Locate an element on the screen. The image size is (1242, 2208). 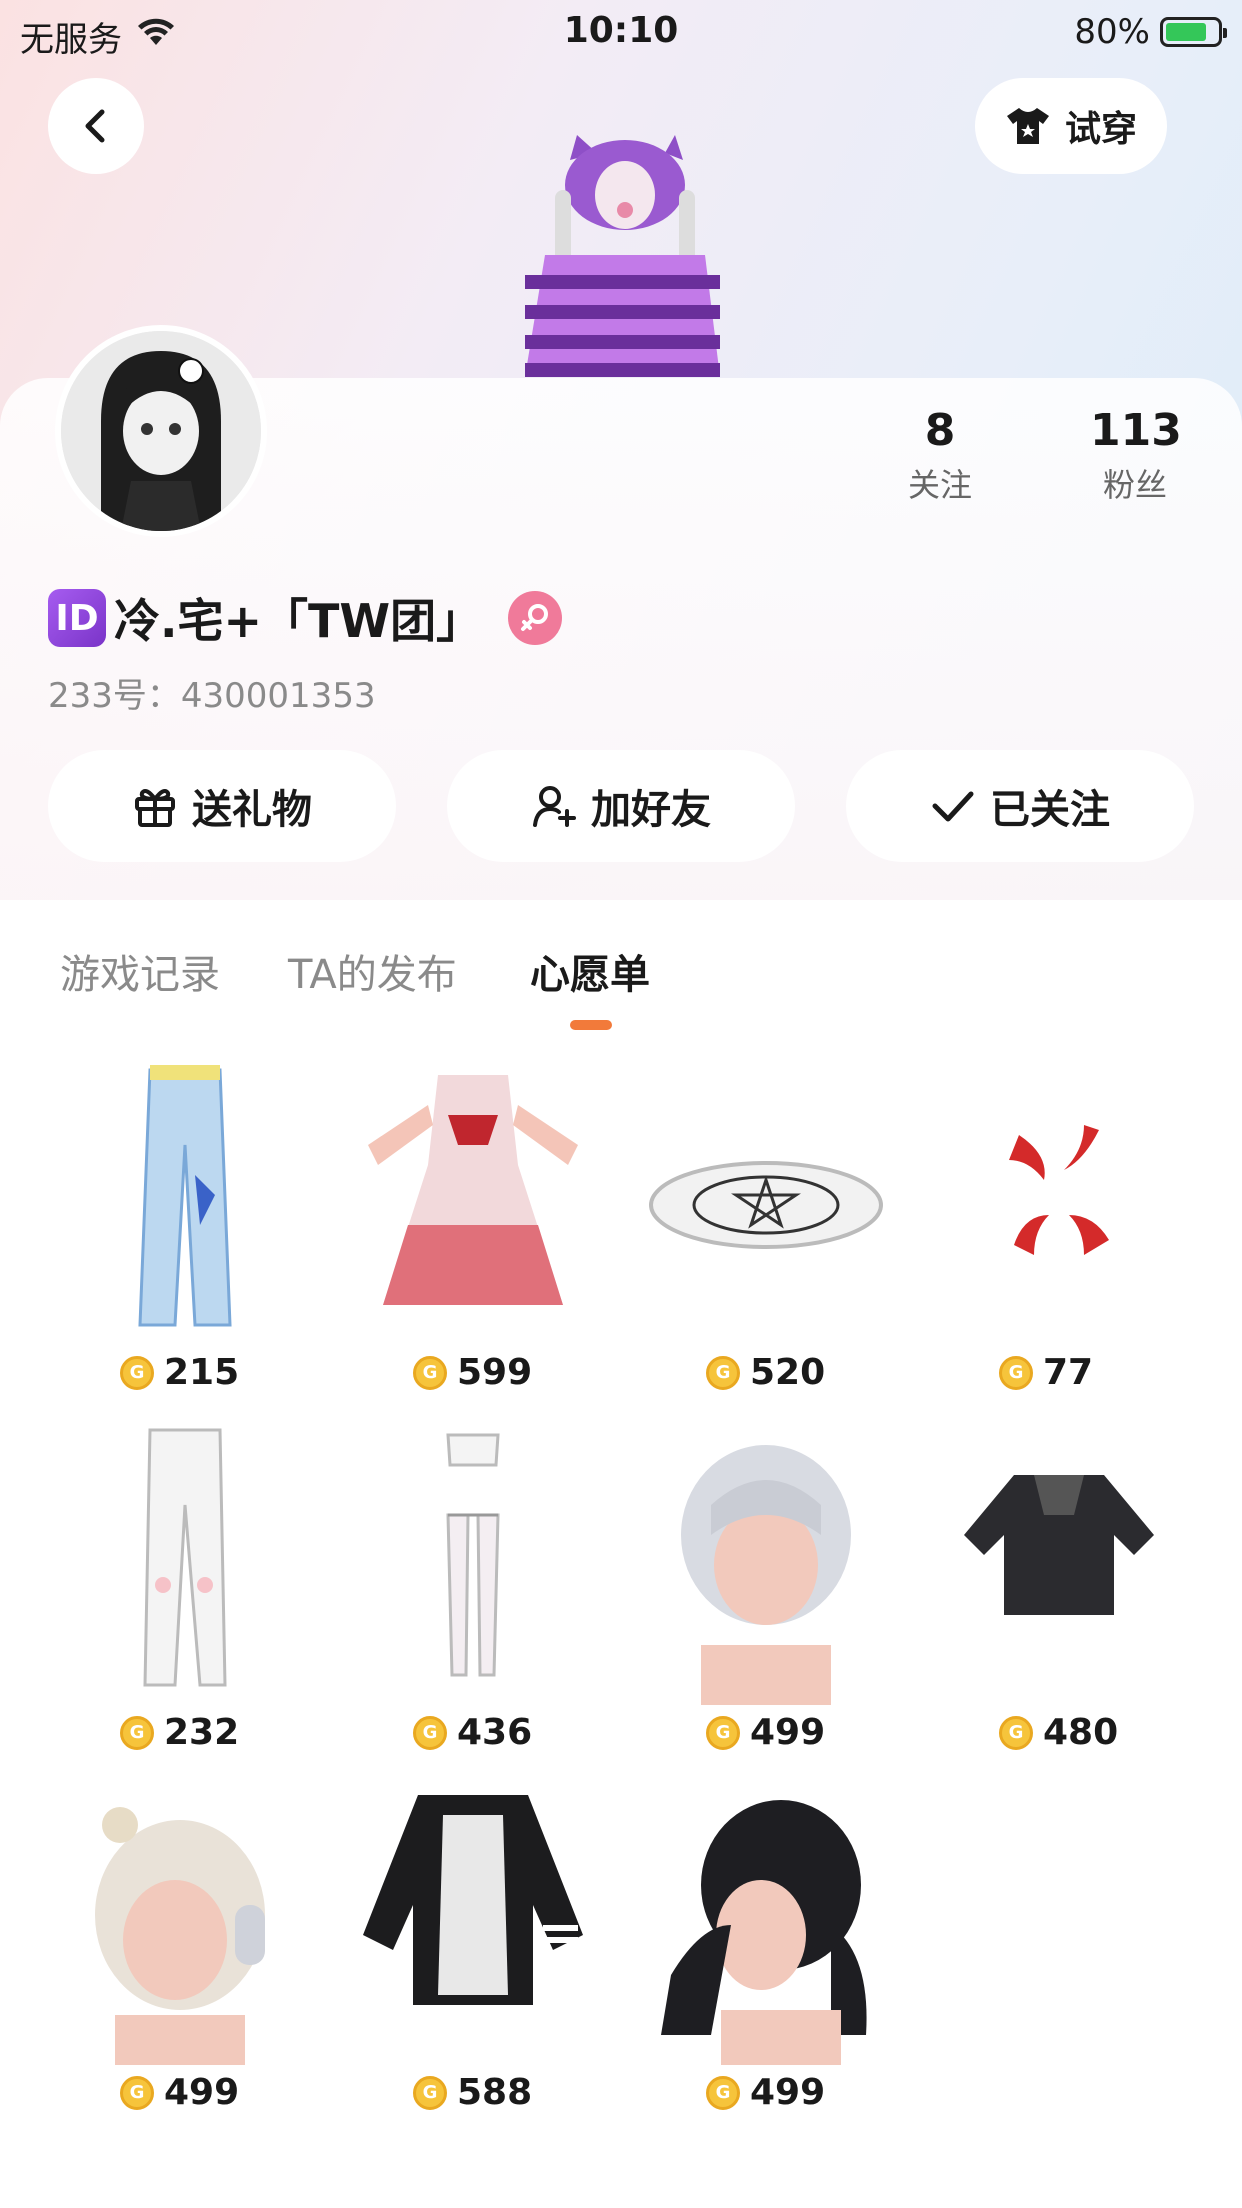
price-tag: G 588 is located at coordinates (472, 2092).